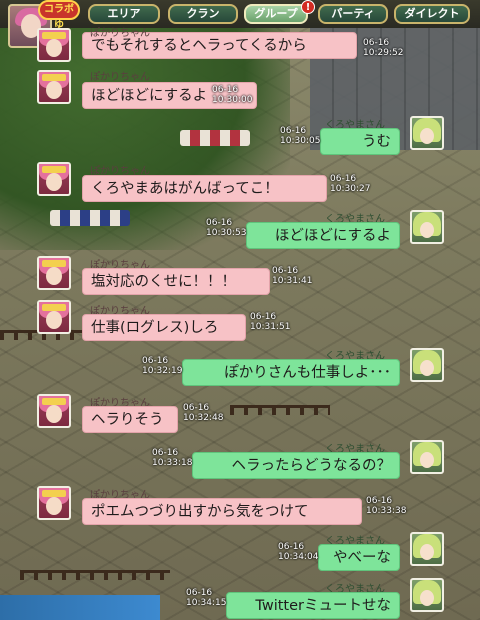 This screenshot has width=480, height=620. Describe the element at coordinates (360, 141) in the screenshot. I see `message-bubble: うむ` at that location.